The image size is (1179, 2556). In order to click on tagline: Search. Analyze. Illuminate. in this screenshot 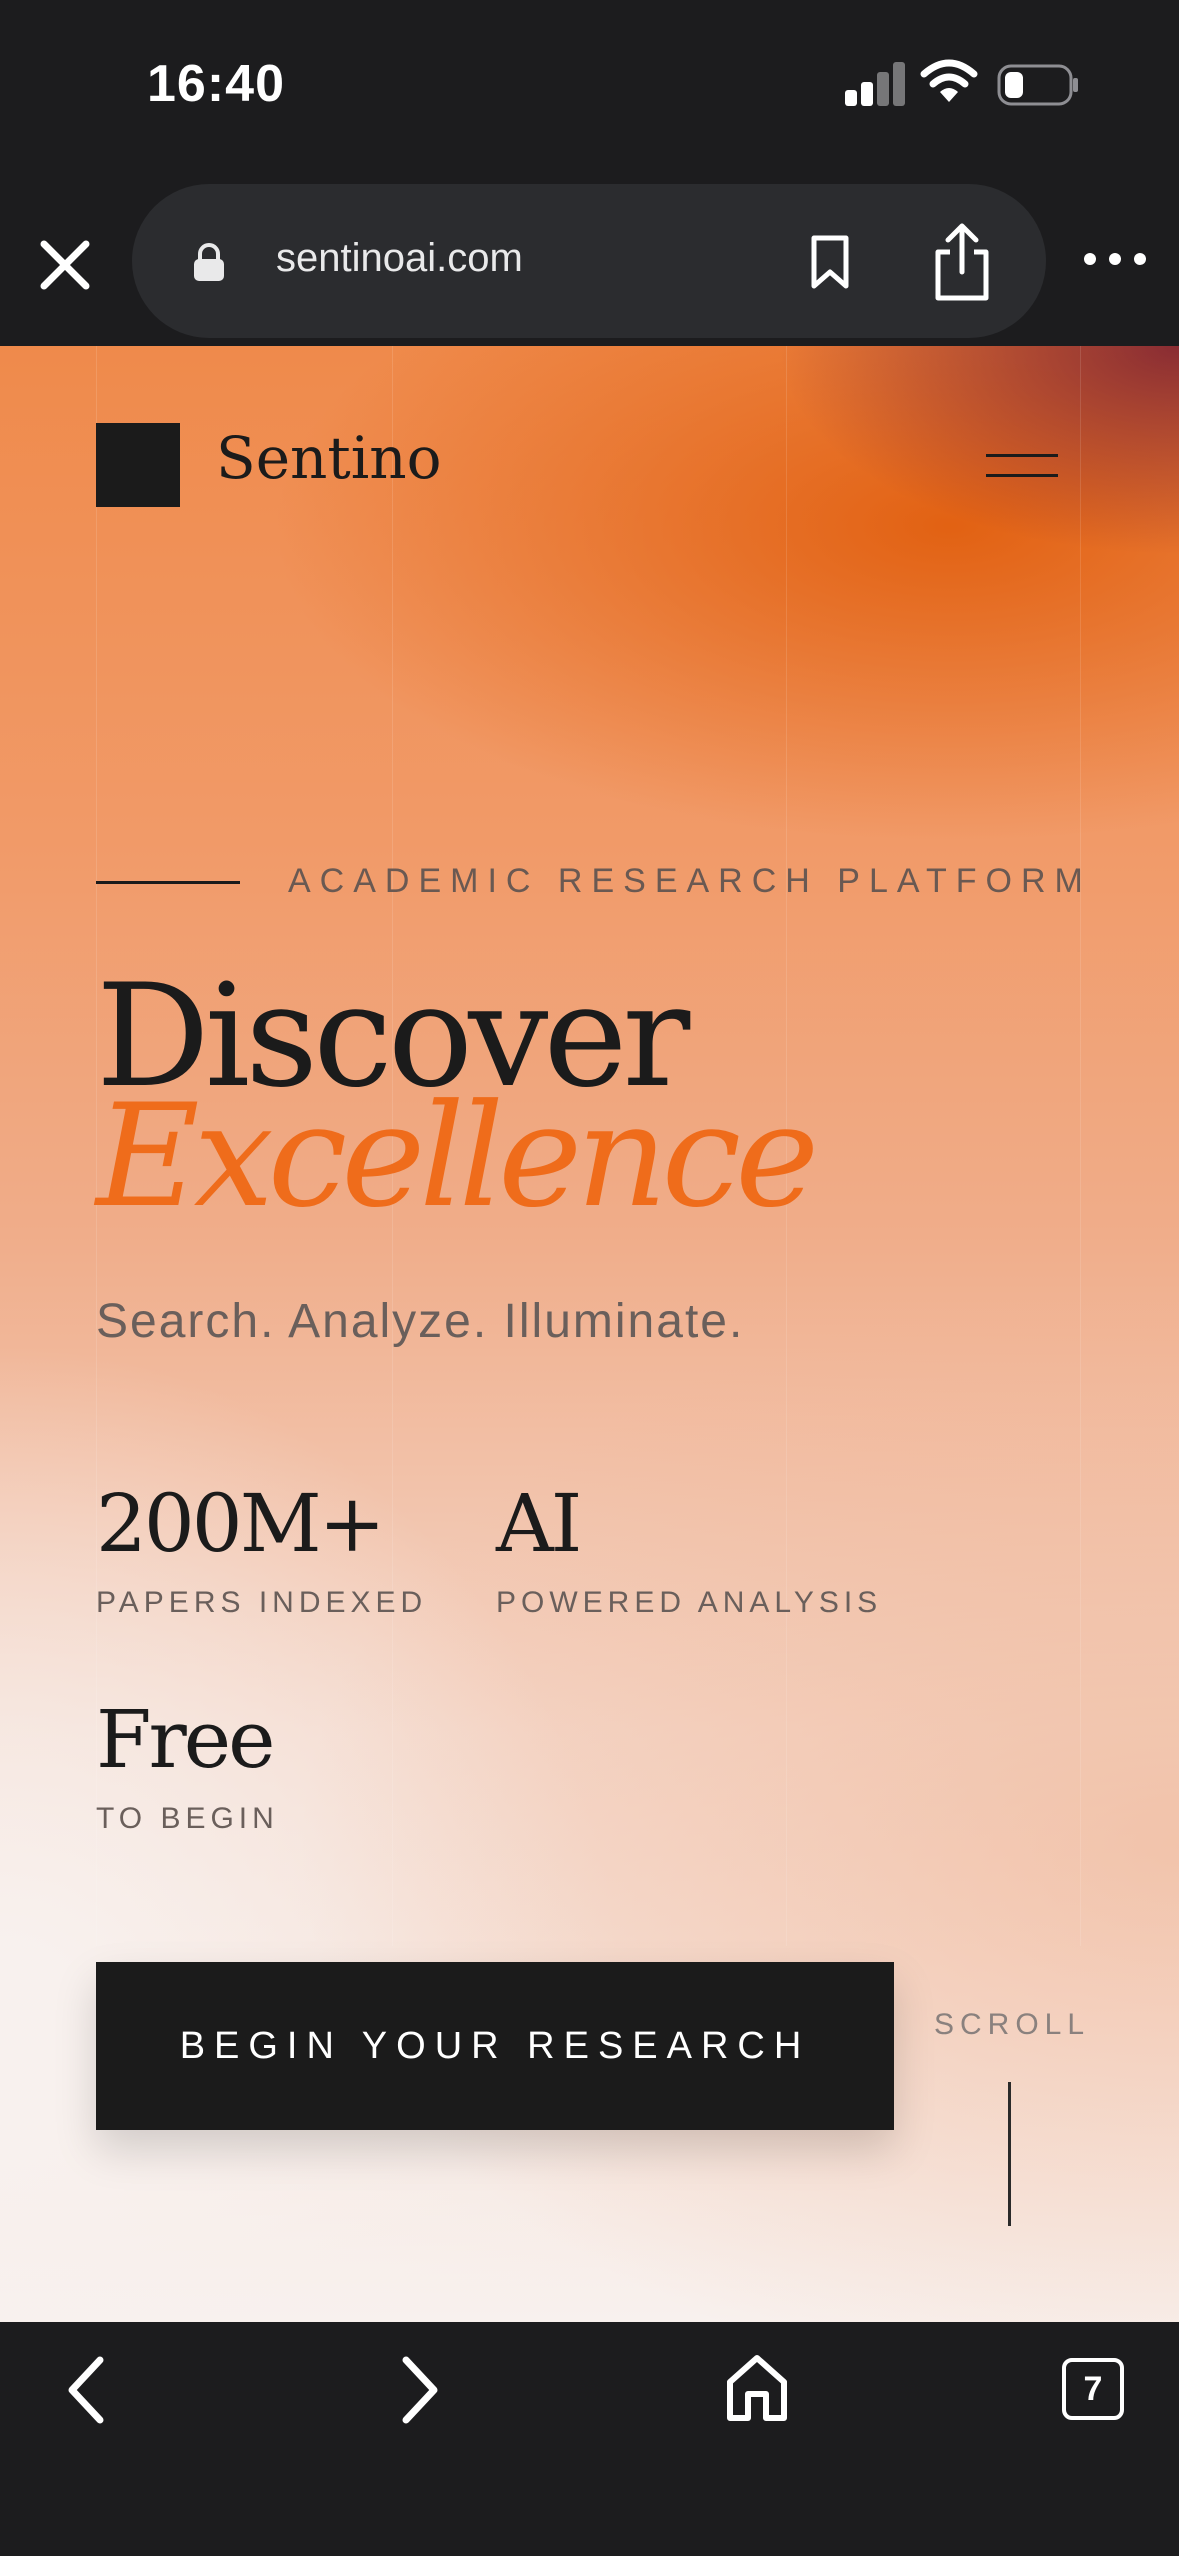, I will do `click(420, 1321)`.